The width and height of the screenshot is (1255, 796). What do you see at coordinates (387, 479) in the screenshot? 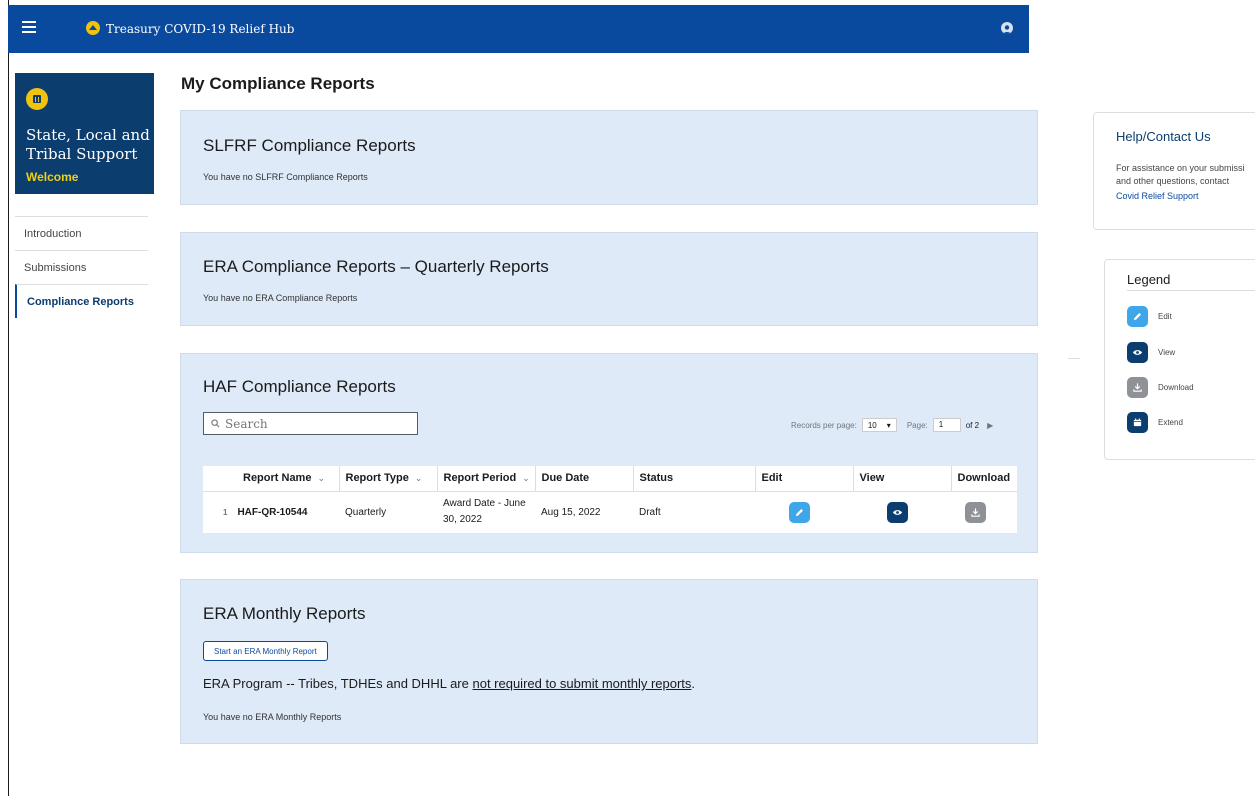
I see `column-report-type: Report Type ⌄` at bounding box center [387, 479].